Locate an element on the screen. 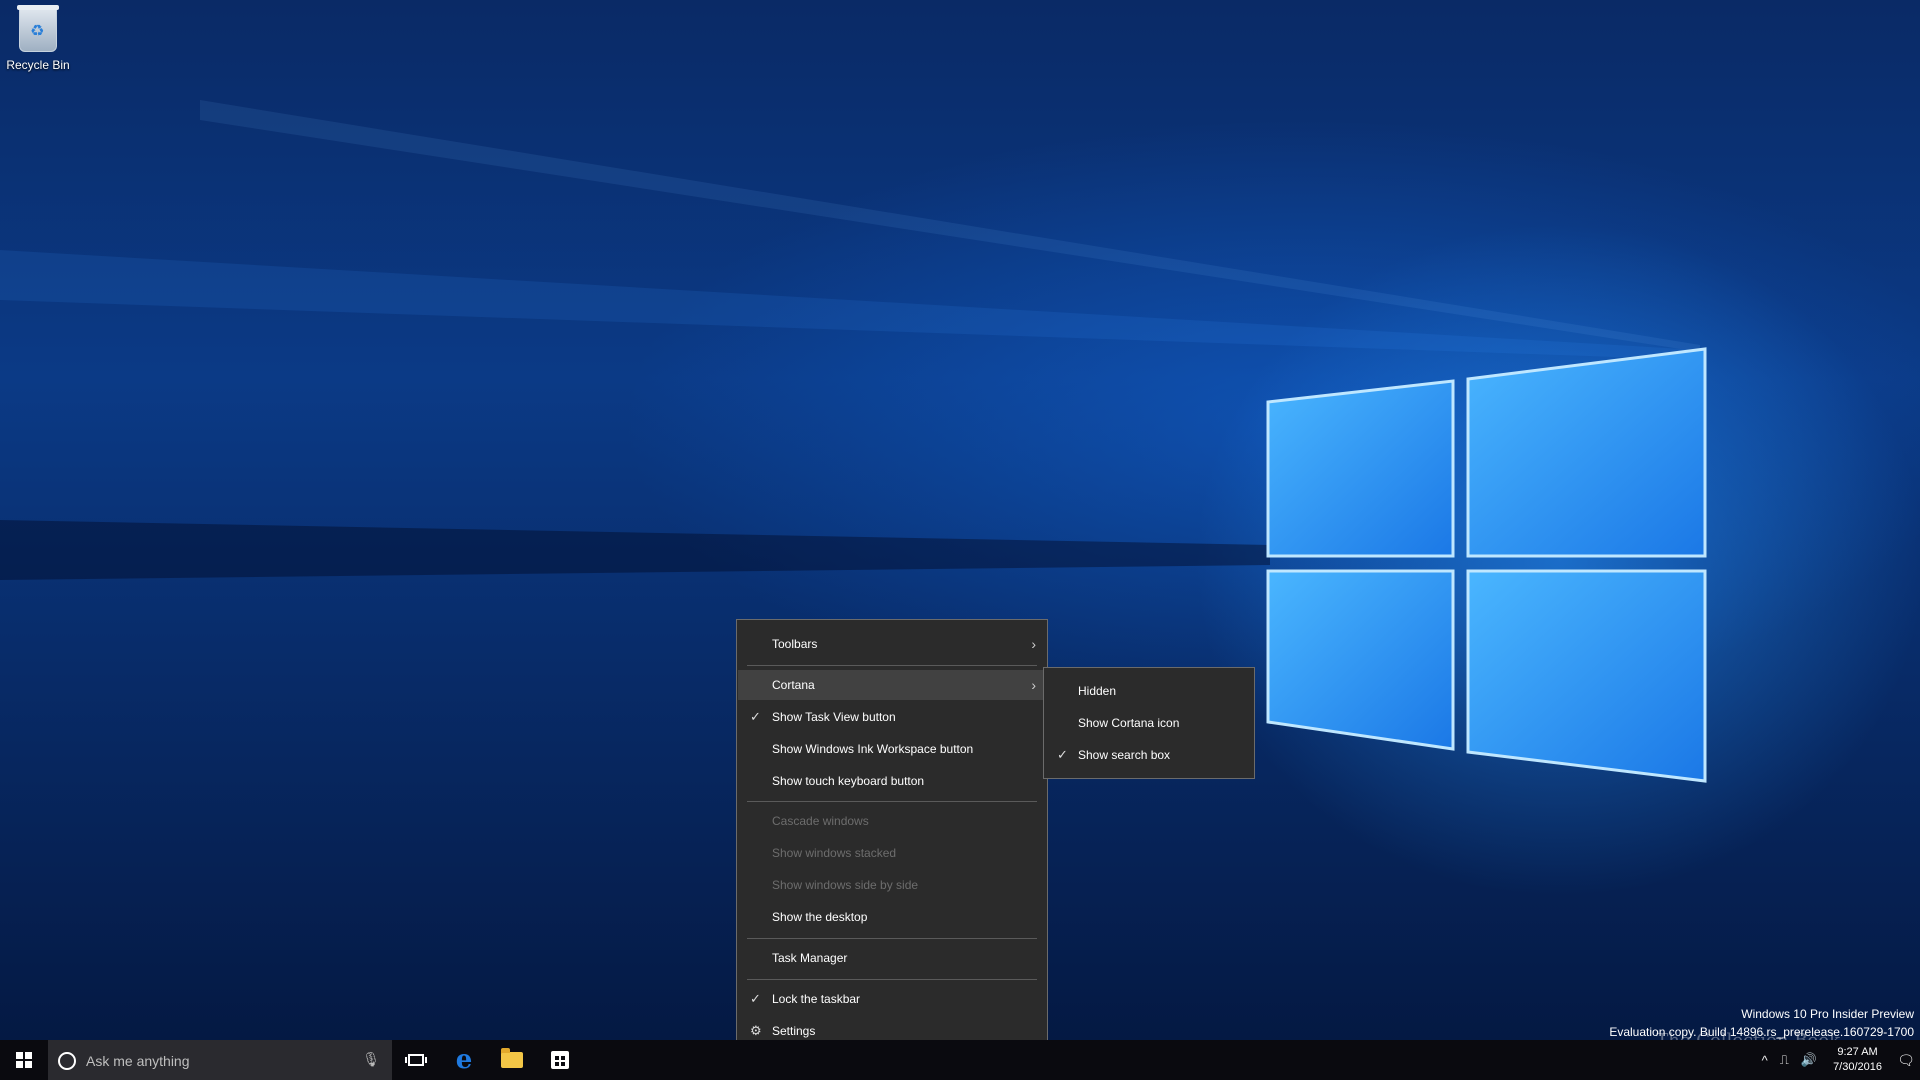 This screenshot has width=1920, height=1080. edge-browser-icon: e is located at coordinates (464, 1060).